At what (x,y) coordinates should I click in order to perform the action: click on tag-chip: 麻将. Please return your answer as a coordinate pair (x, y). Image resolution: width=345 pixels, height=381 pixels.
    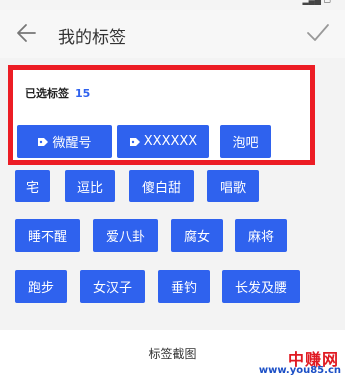
    Looking at the image, I should click on (261, 235).